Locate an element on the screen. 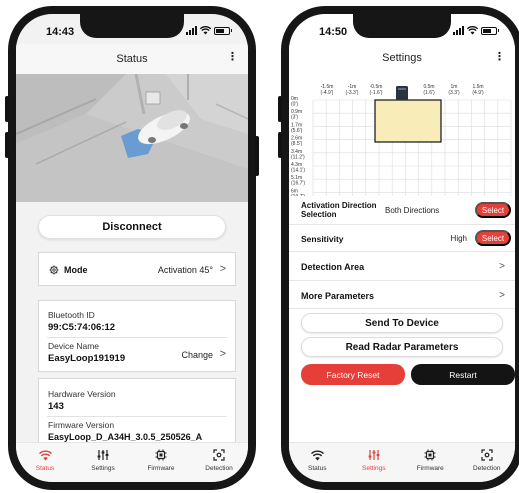 The image size is (519, 493). select-activation-button: Select is located at coordinates (493, 210).